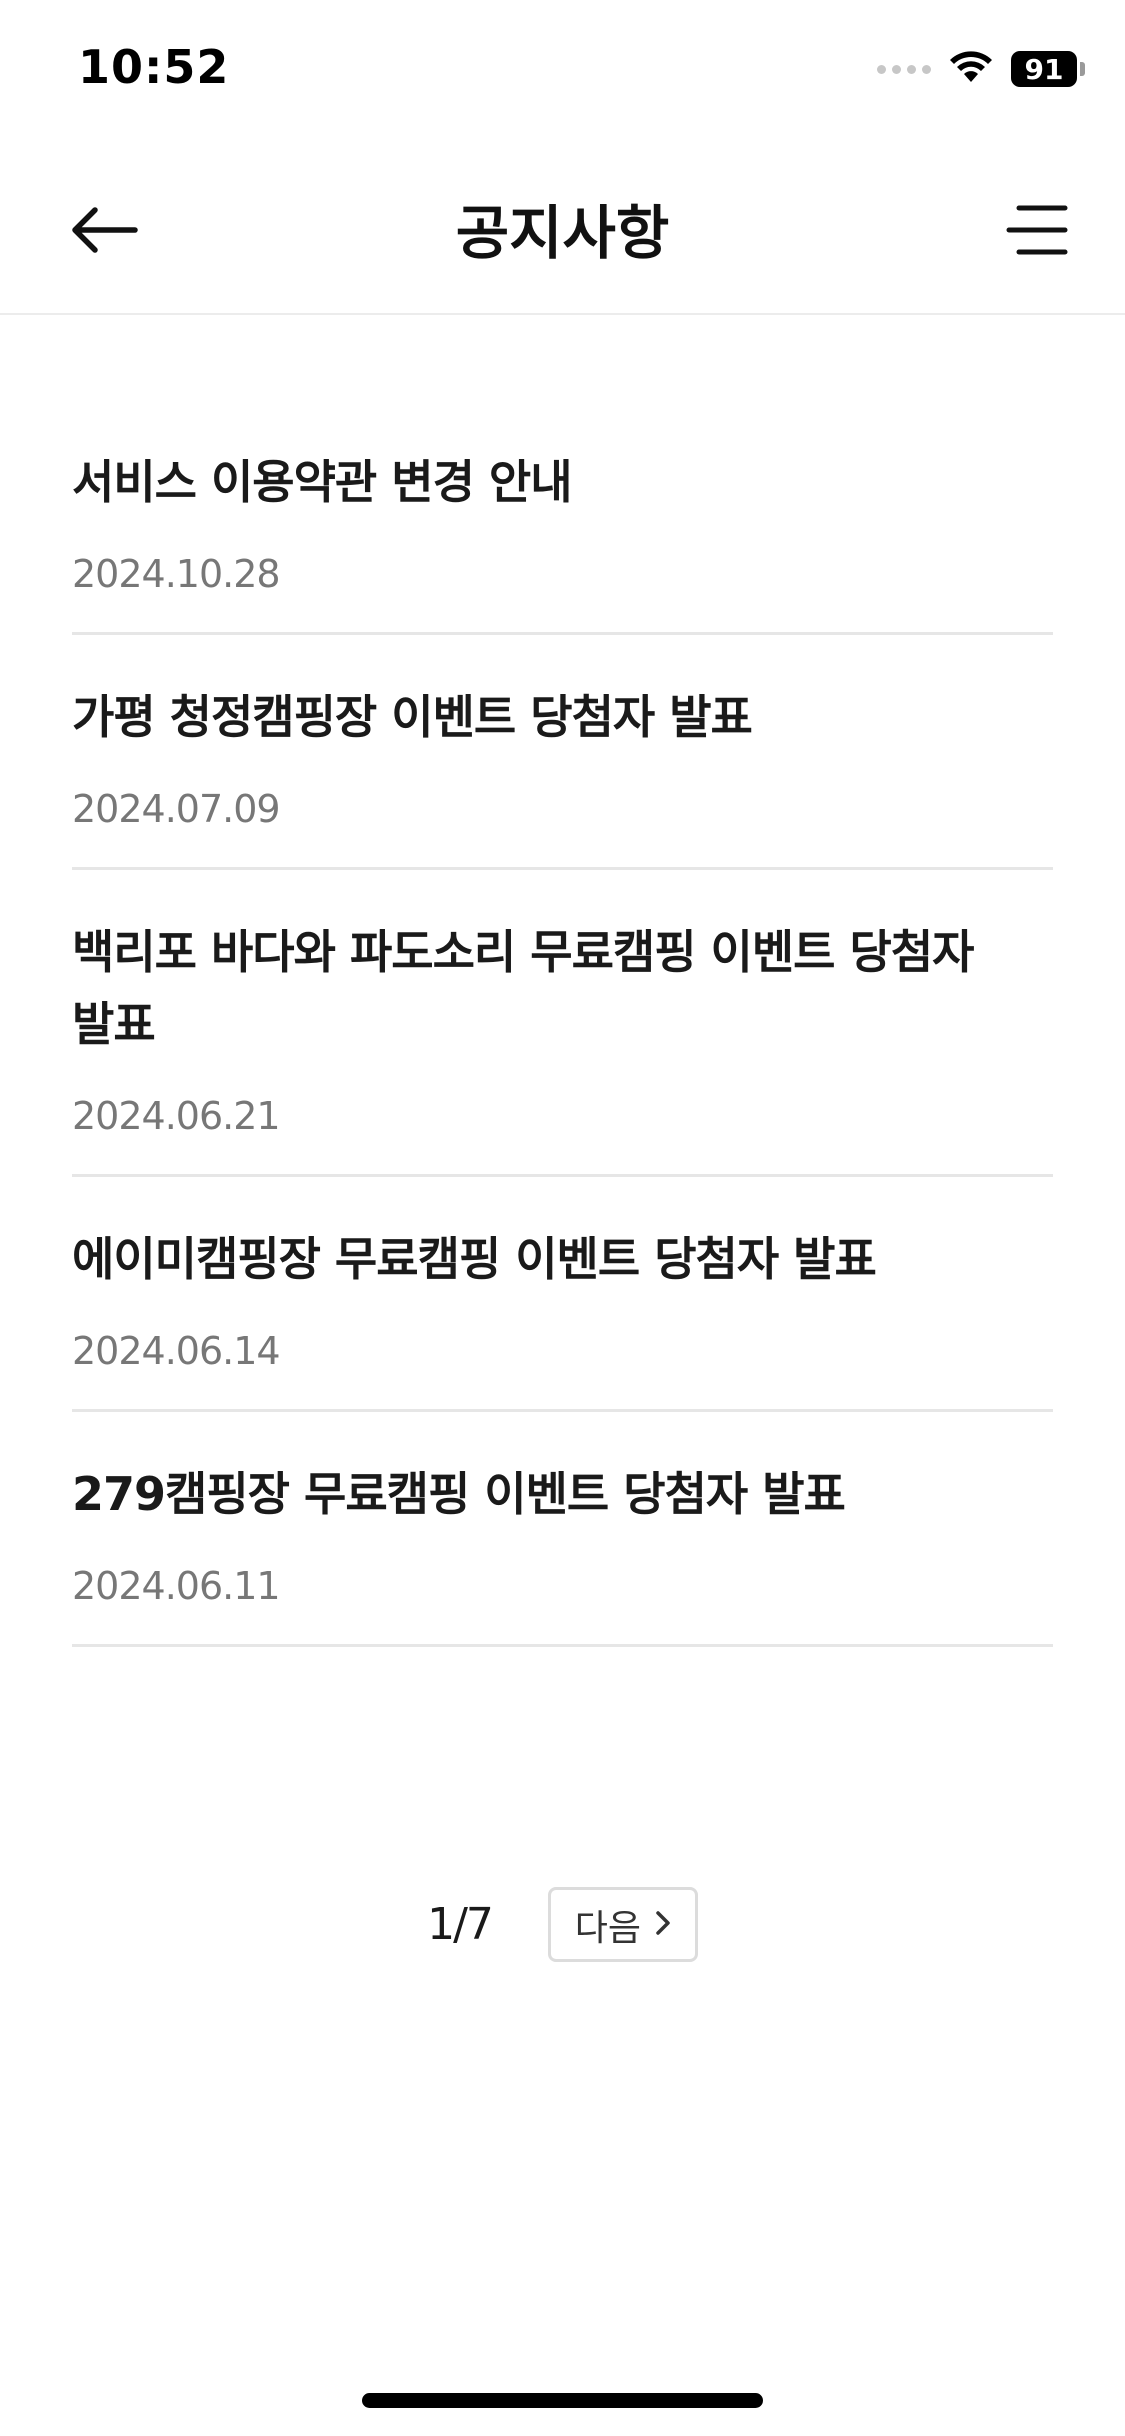  Describe the element at coordinates (663, 1924) in the screenshot. I see `chevron-right-icon` at that location.